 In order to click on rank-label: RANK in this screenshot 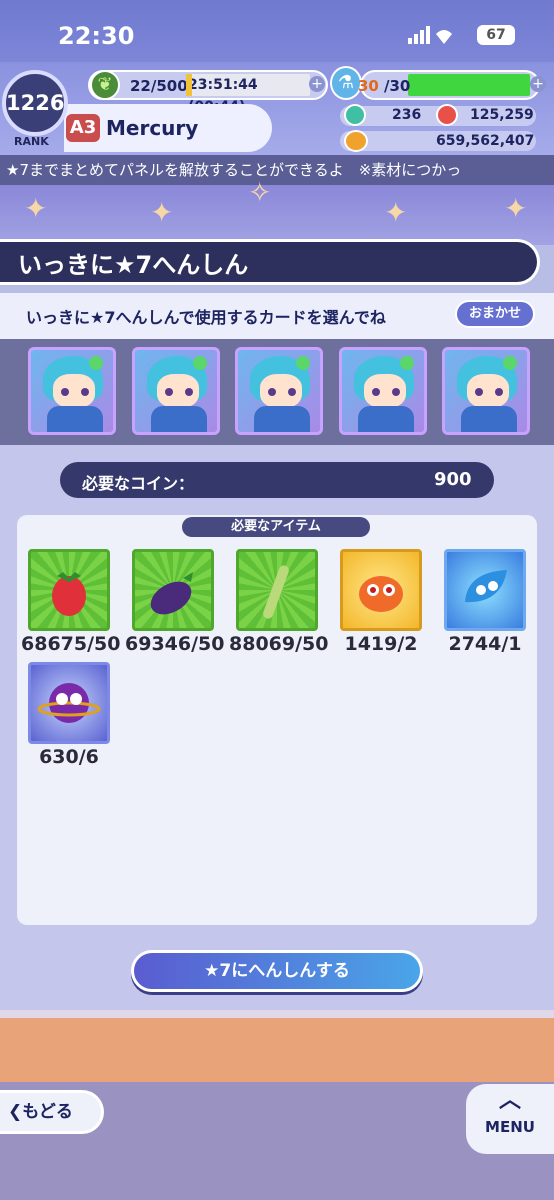, I will do `click(31, 141)`.